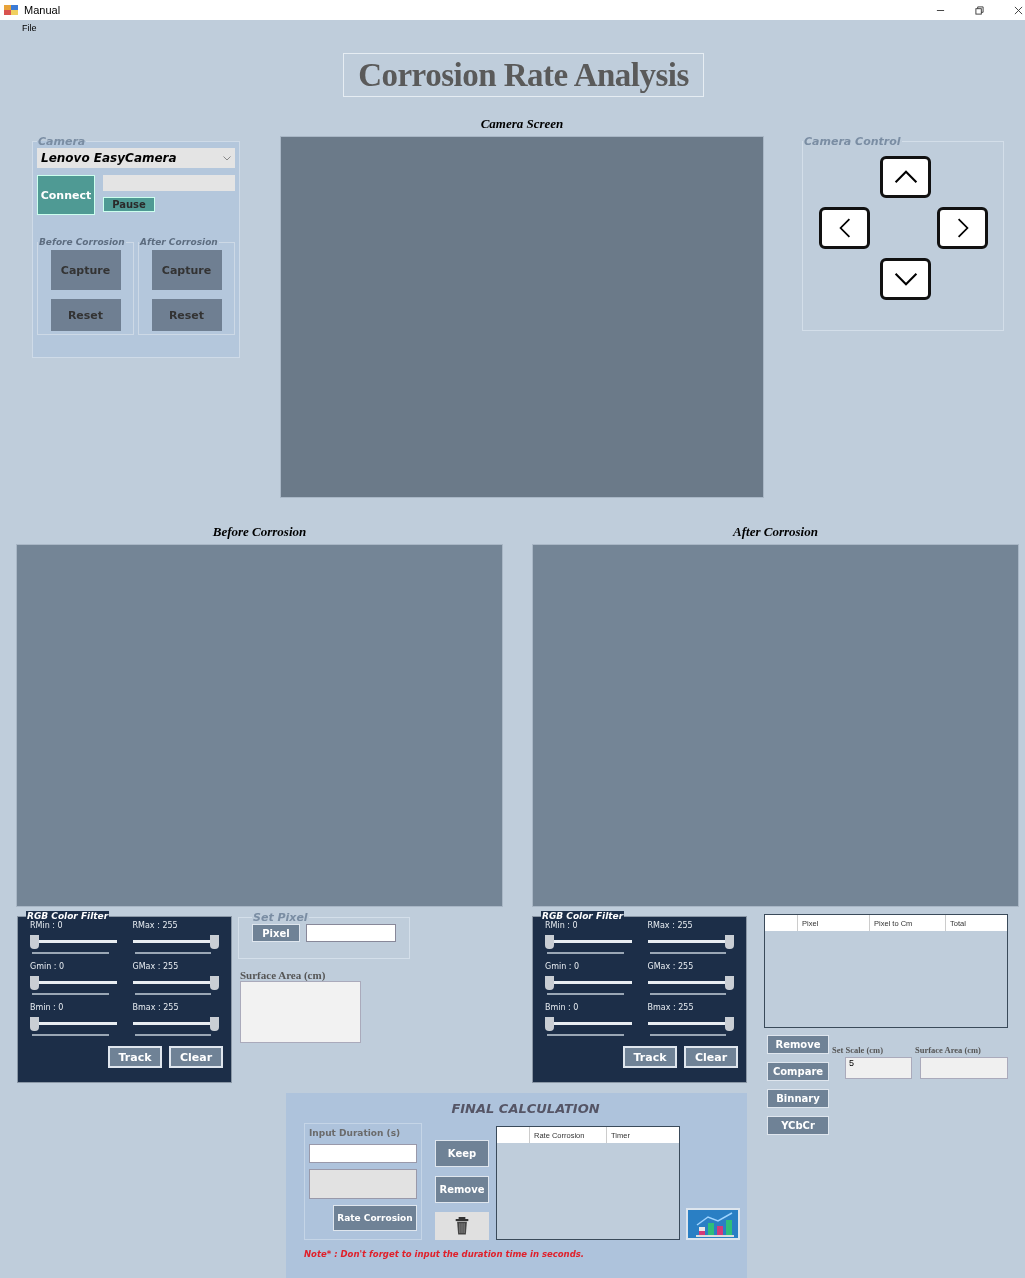  What do you see at coordinates (798, 1044) in the screenshot?
I see `tool-button: Remove` at bounding box center [798, 1044].